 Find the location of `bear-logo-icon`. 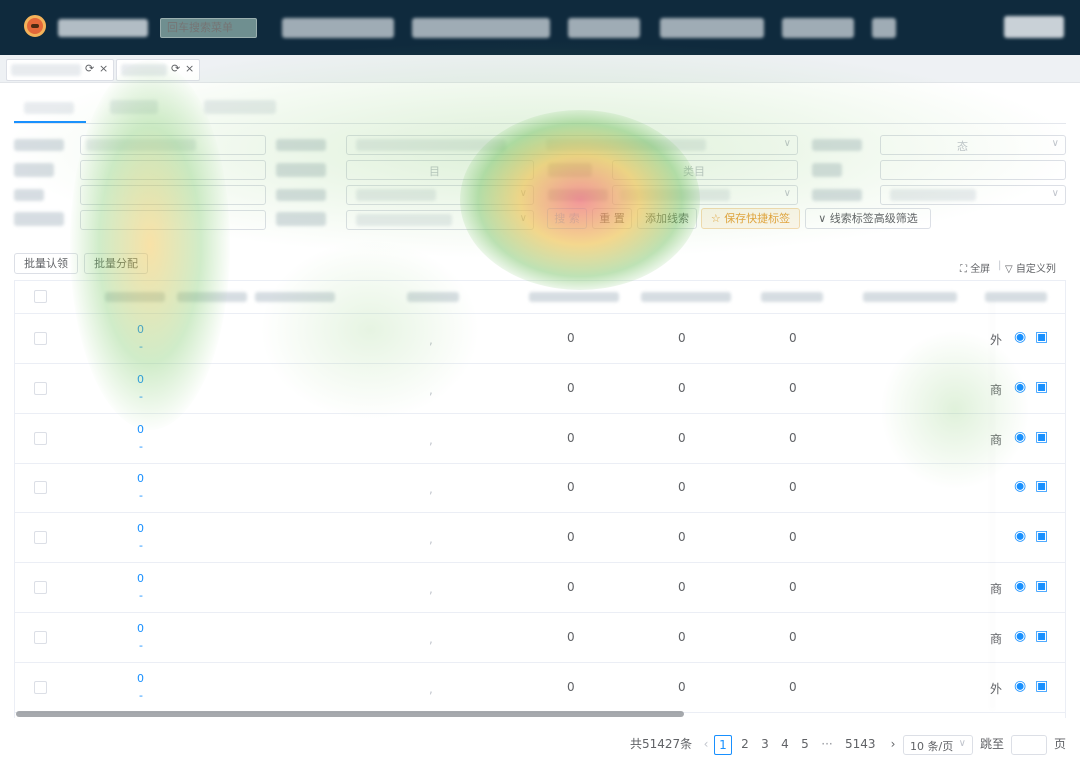

bear-logo-icon is located at coordinates (35, 26).